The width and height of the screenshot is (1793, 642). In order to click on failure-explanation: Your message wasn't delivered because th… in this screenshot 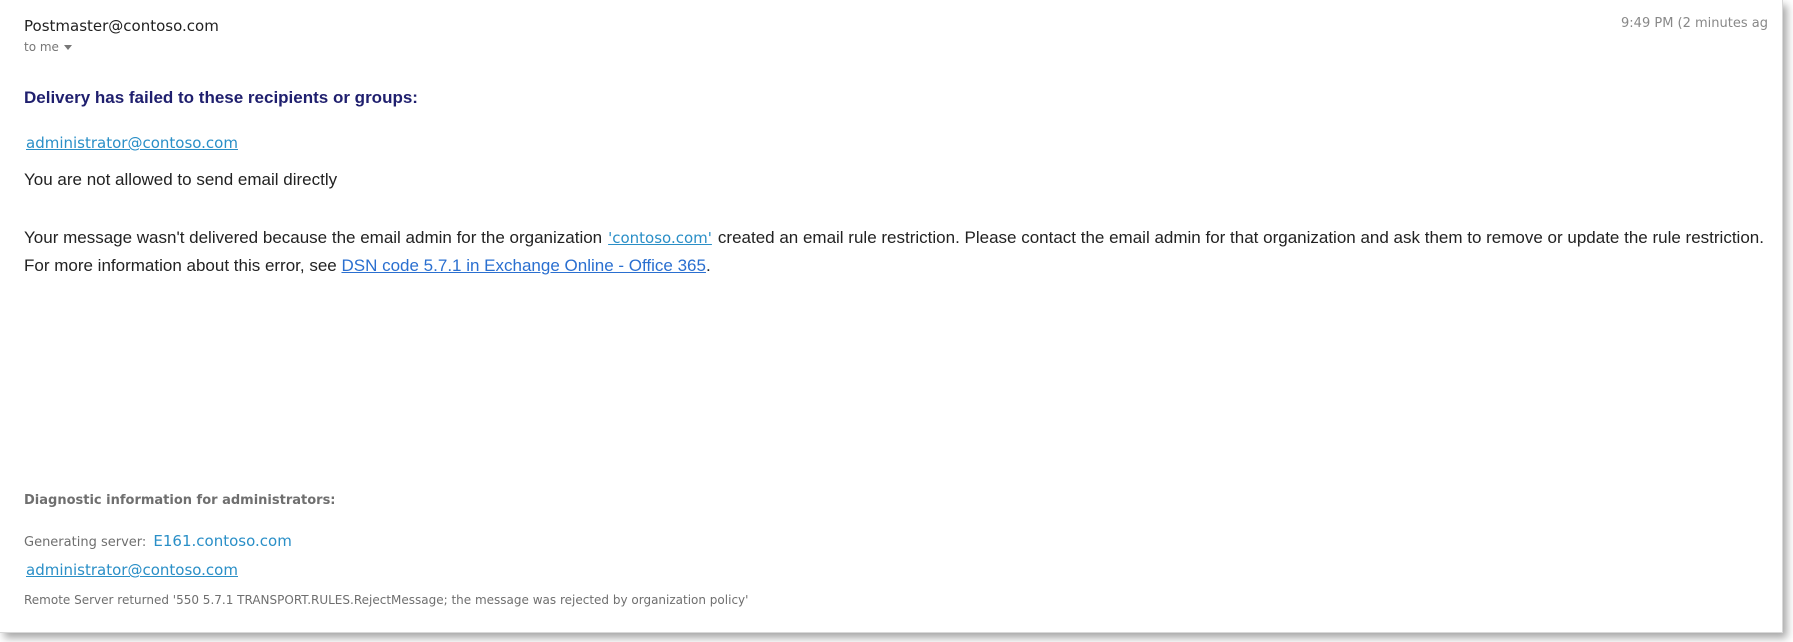, I will do `click(896, 251)`.